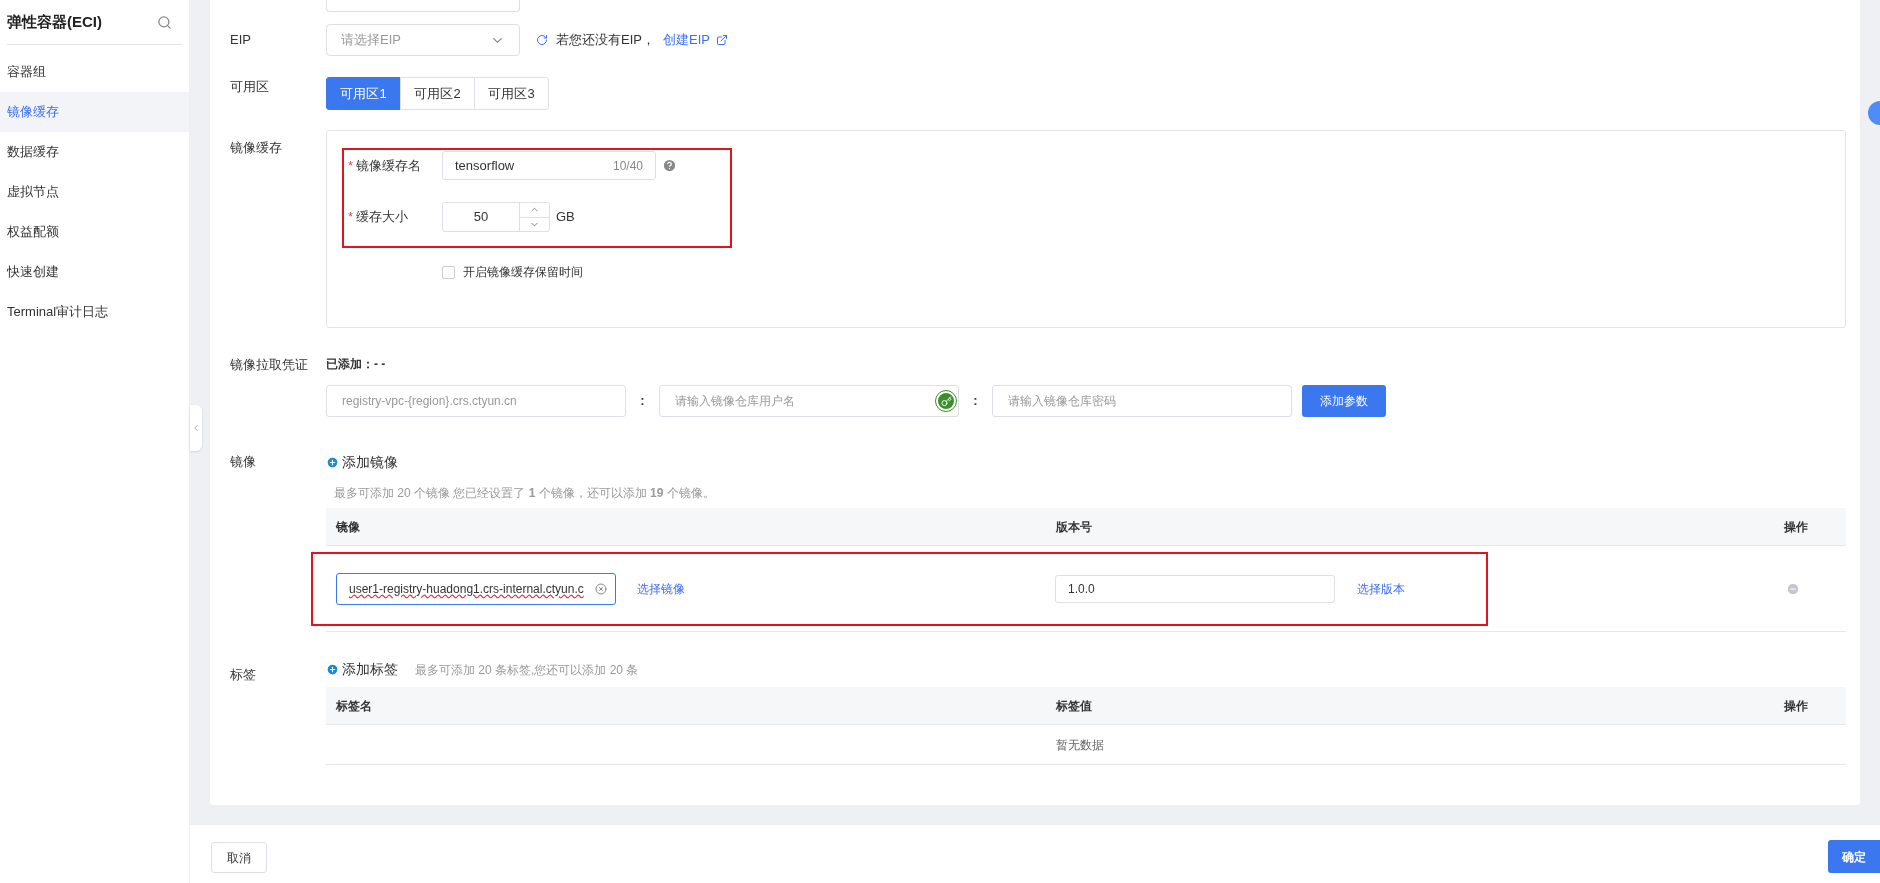  What do you see at coordinates (448, 272) in the screenshot?
I see `retention-checkbox` at bounding box center [448, 272].